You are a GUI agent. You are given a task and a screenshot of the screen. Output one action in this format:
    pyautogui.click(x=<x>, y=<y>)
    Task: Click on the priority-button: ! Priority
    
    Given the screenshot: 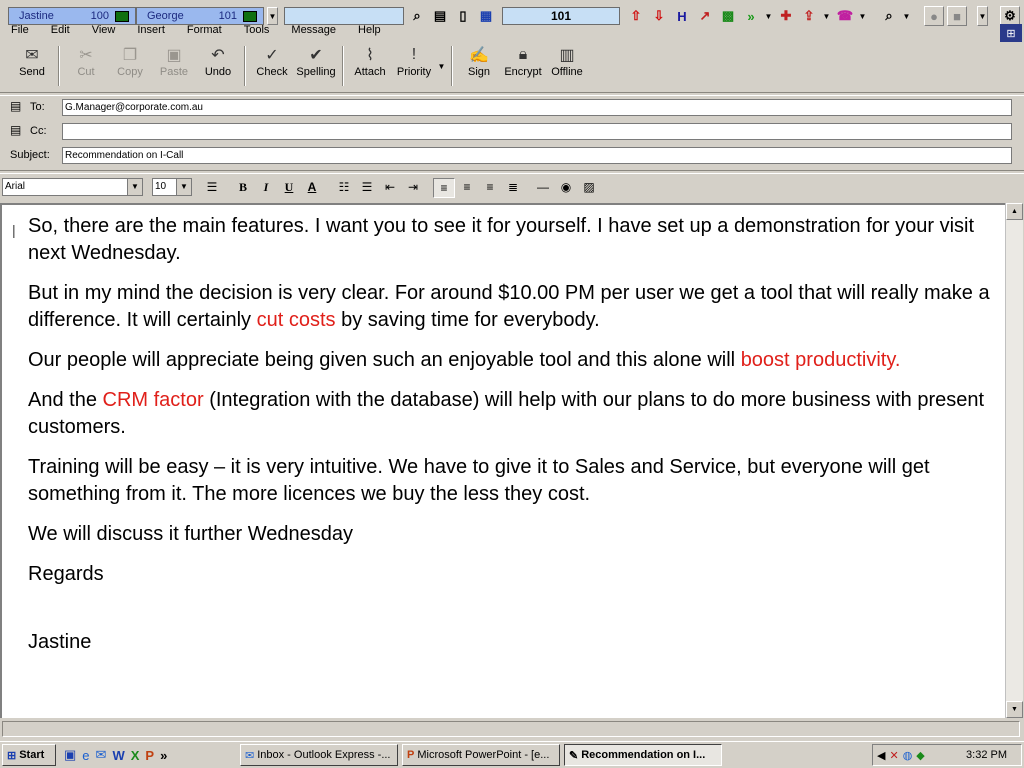 What is the action you would take?
    pyautogui.click(x=414, y=66)
    